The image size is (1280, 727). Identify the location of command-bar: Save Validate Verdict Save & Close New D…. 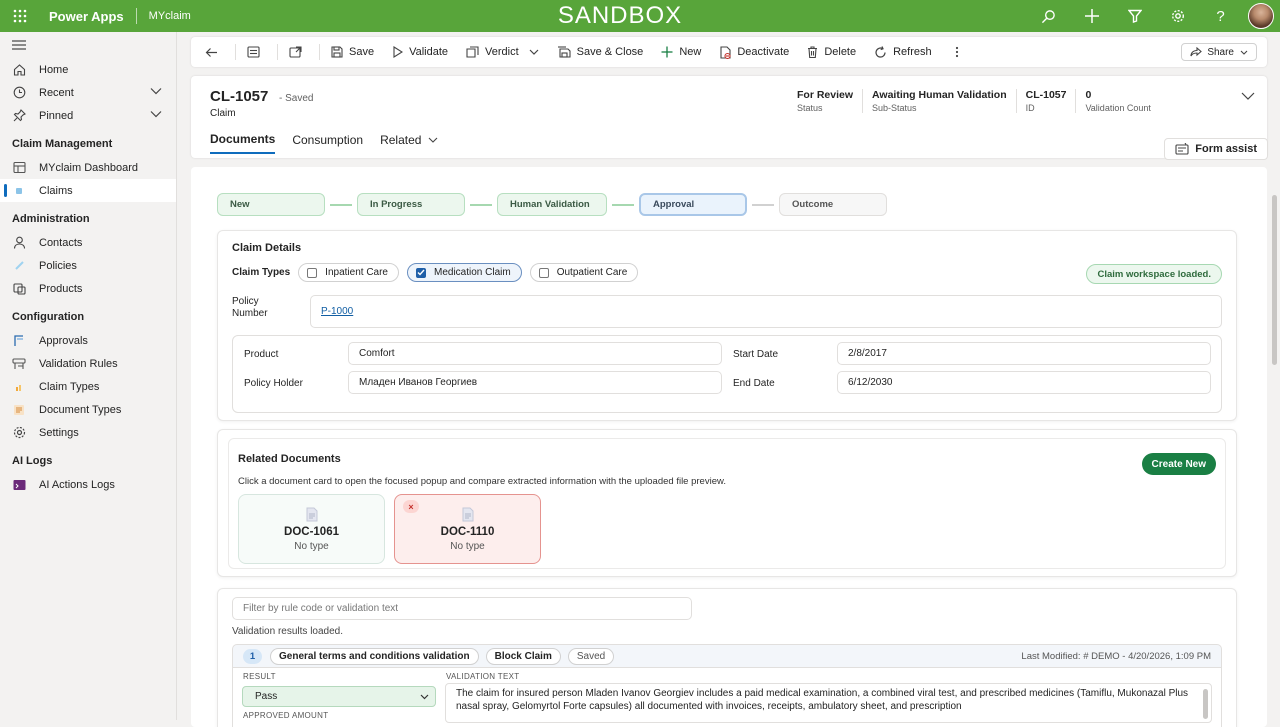
(729, 52).